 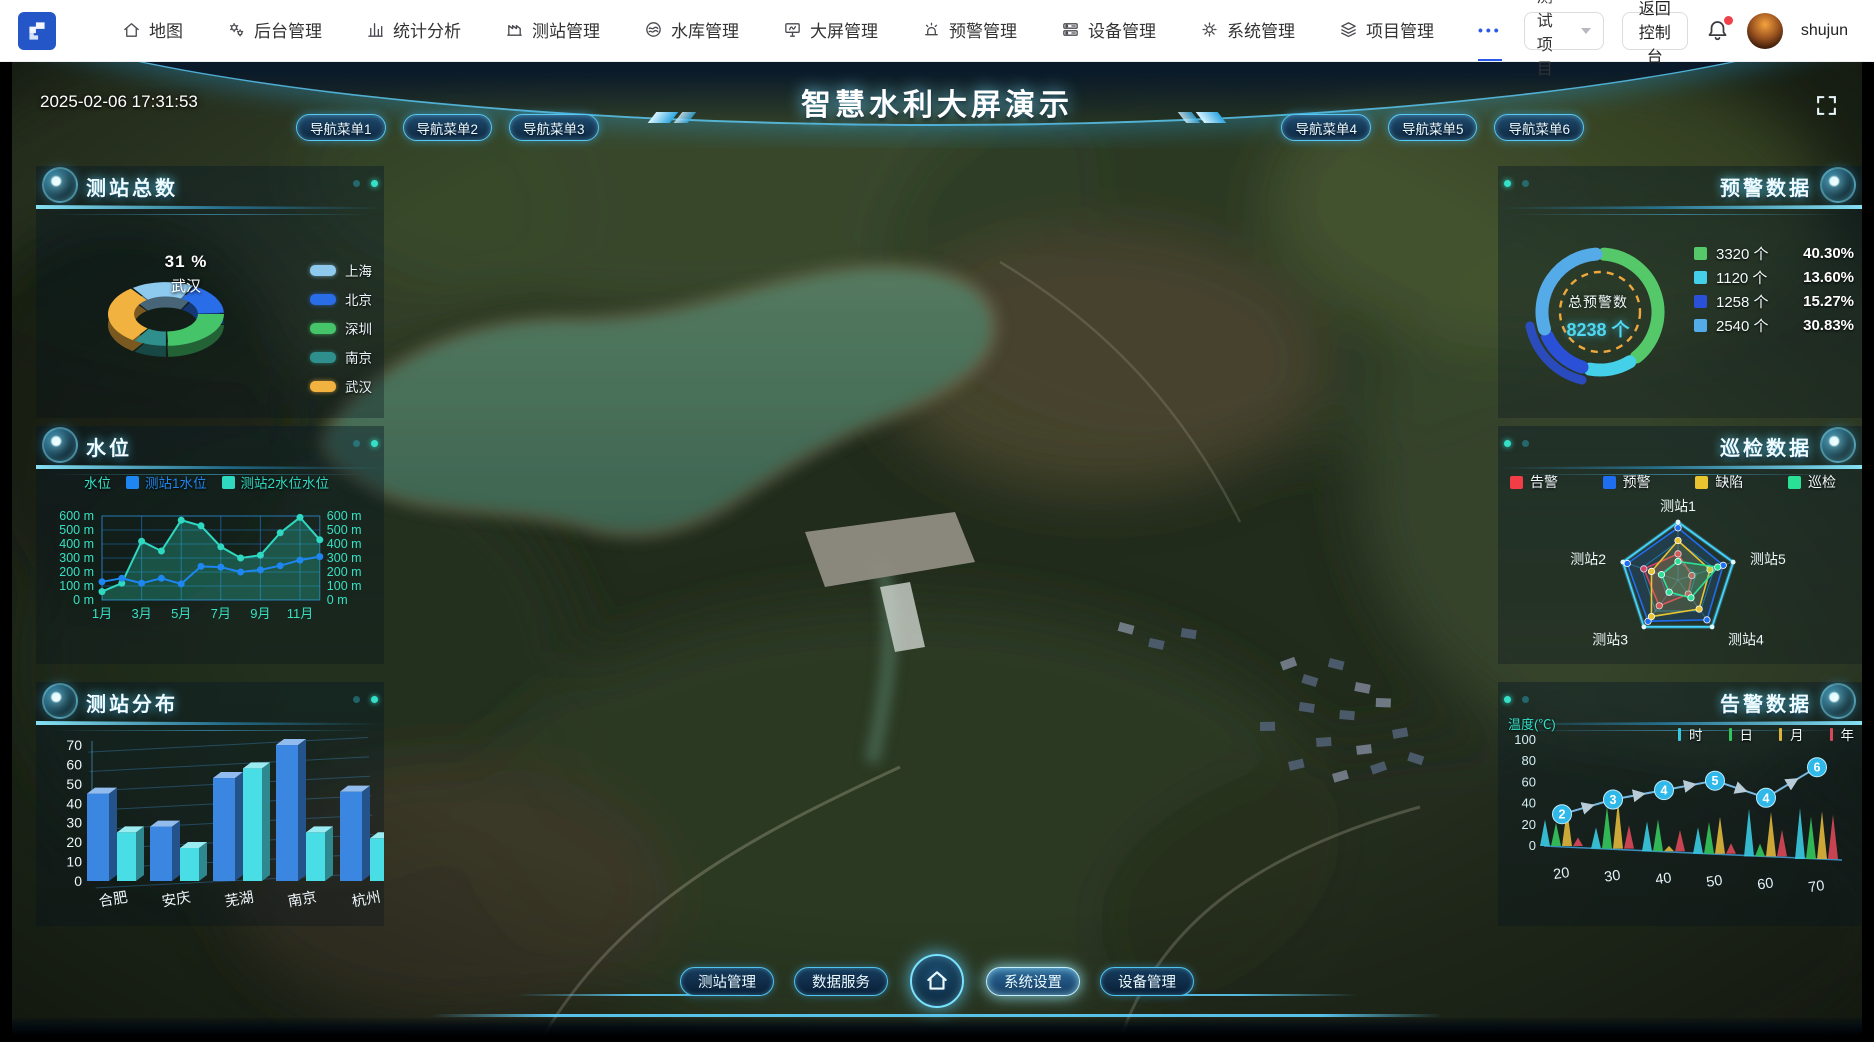 I want to click on svg-text: 400 m, so click(x=344, y=544).